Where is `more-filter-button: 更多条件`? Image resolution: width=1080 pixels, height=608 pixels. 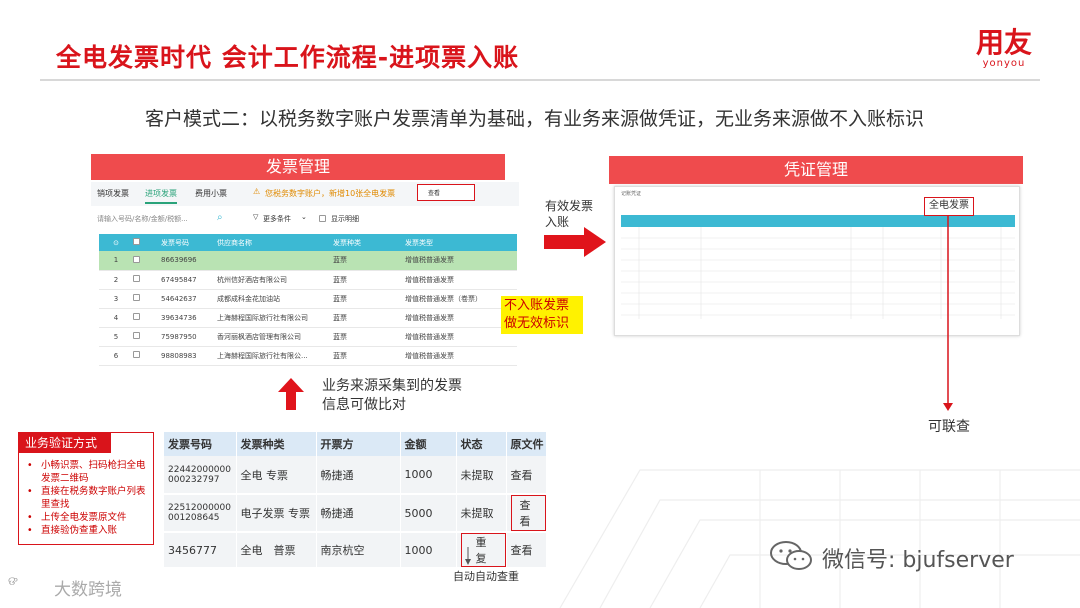 more-filter-button: 更多条件 is located at coordinates (277, 219).